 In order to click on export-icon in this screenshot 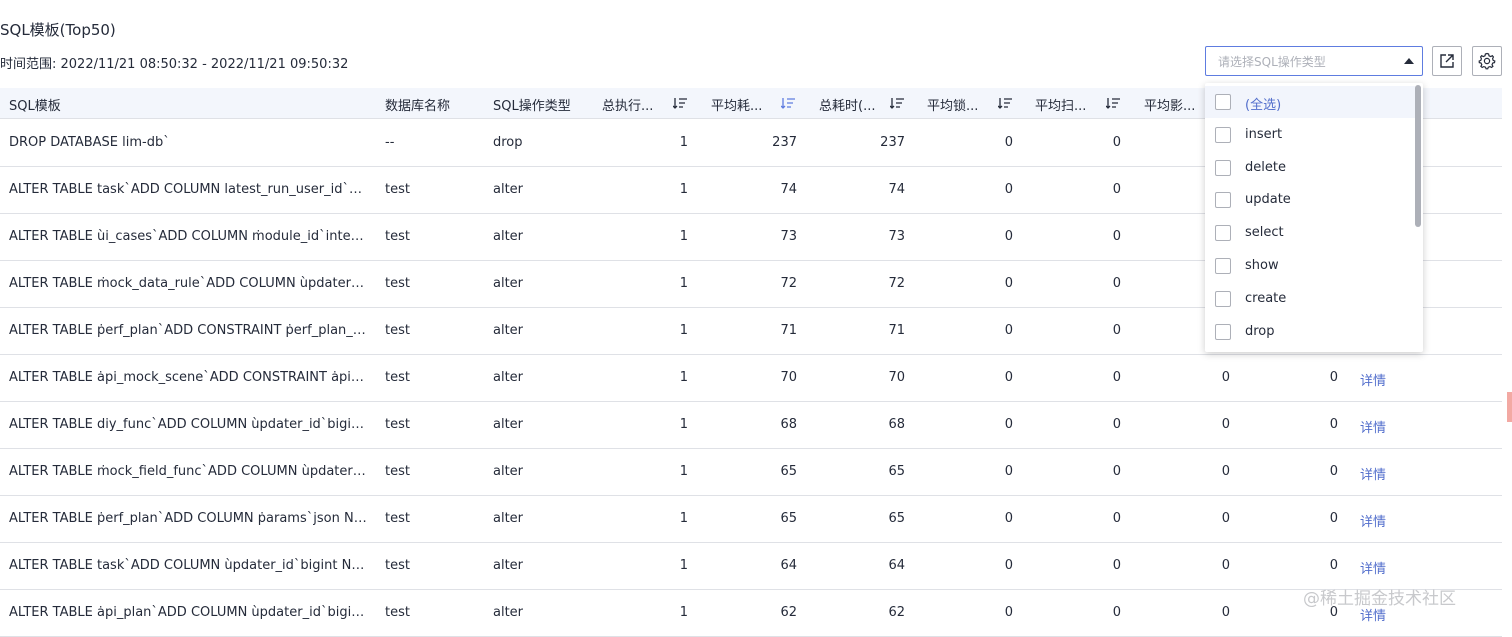, I will do `click(1447, 61)`.